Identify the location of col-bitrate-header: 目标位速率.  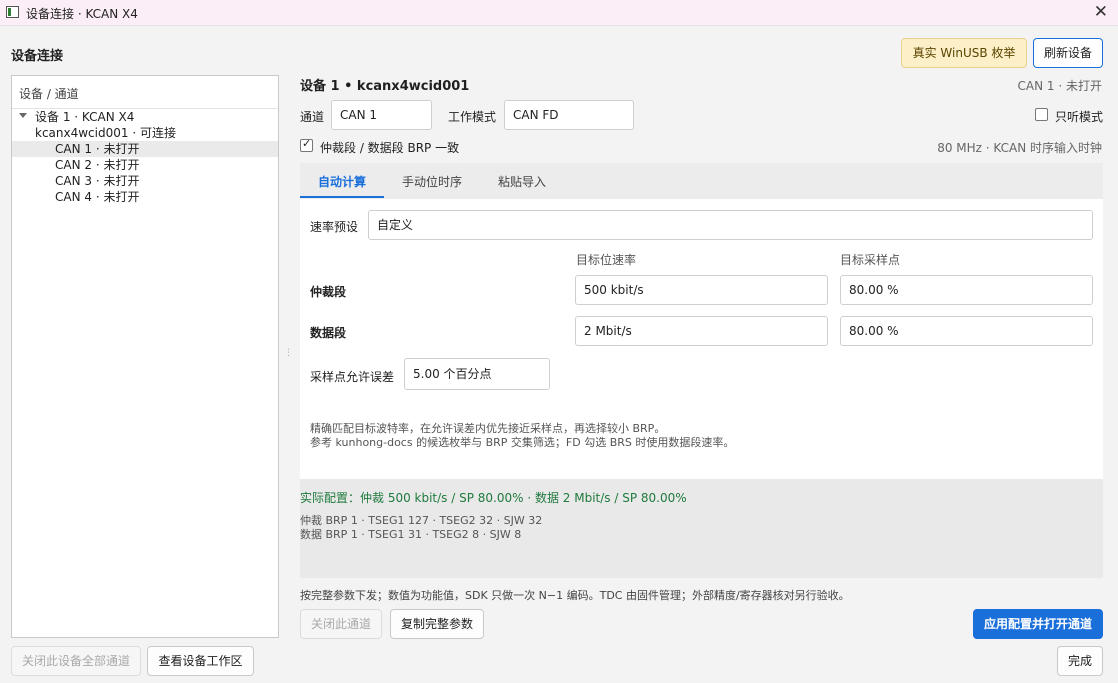
(606, 260).